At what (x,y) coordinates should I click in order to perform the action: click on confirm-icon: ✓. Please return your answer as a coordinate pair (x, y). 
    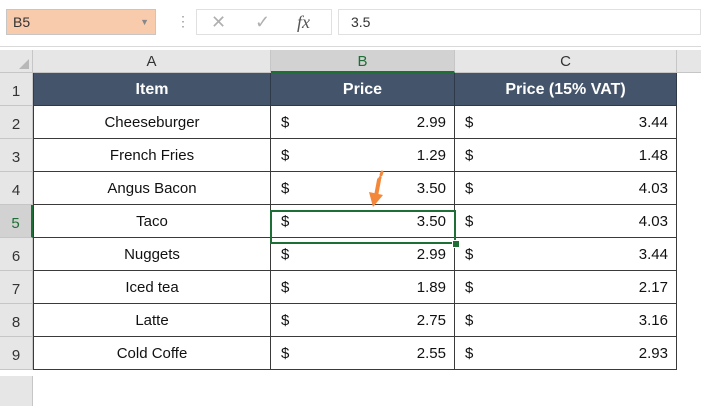
    Looking at the image, I should click on (262, 22).